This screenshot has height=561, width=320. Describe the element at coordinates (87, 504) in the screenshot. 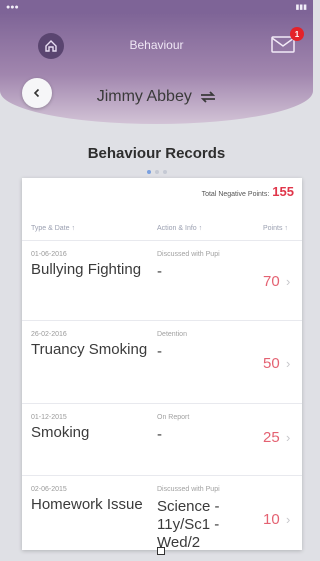

I see `record-type: Homework Issue` at that location.